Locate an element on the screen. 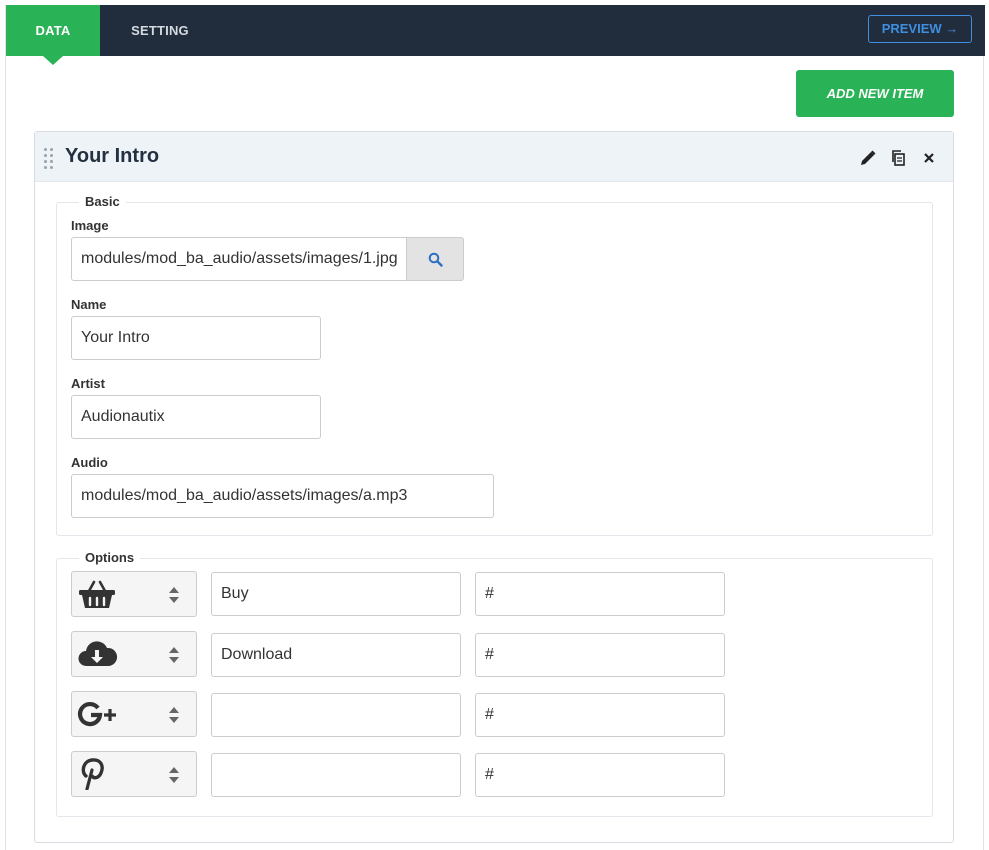 This screenshot has height=850, width=989. pencil-icon is located at coordinates (868, 158).